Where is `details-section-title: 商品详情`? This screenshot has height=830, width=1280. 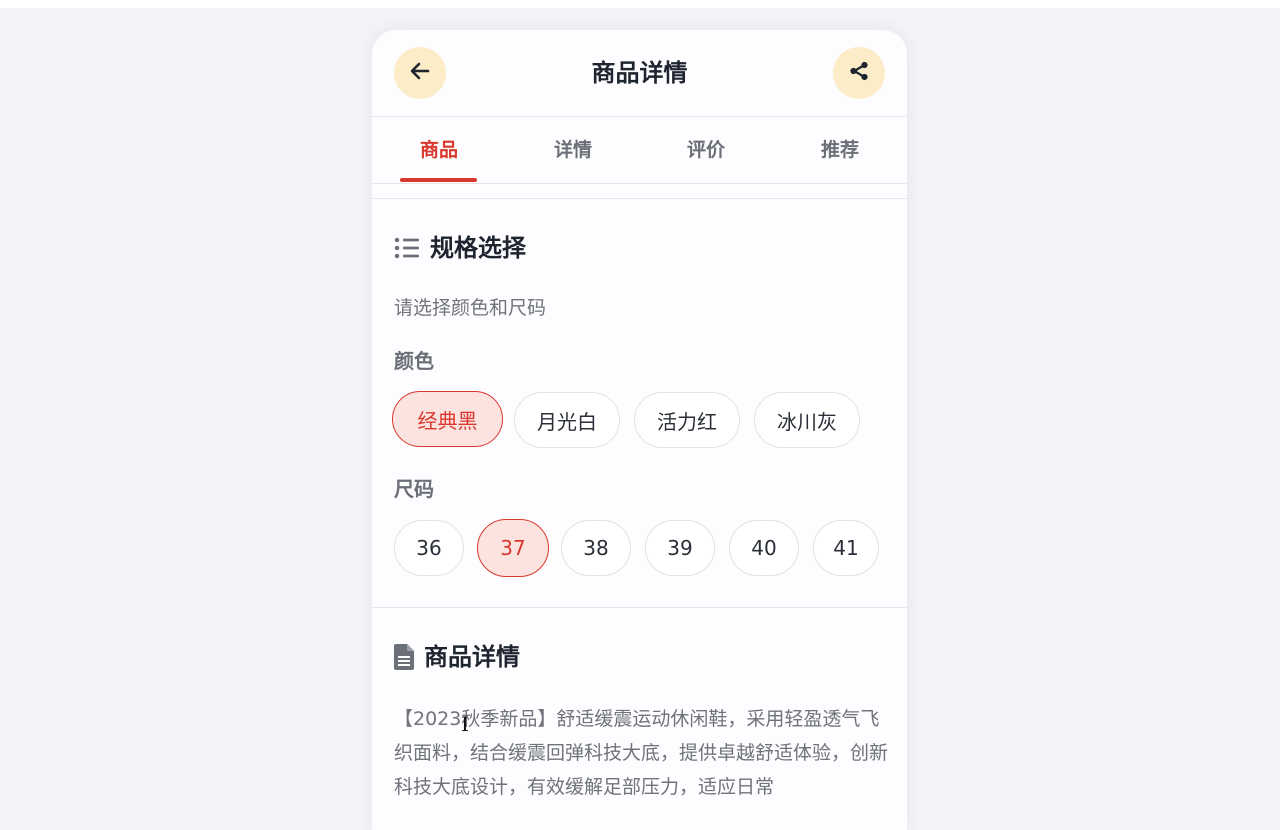 details-section-title: 商品详情 is located at coordinates (457, 657).